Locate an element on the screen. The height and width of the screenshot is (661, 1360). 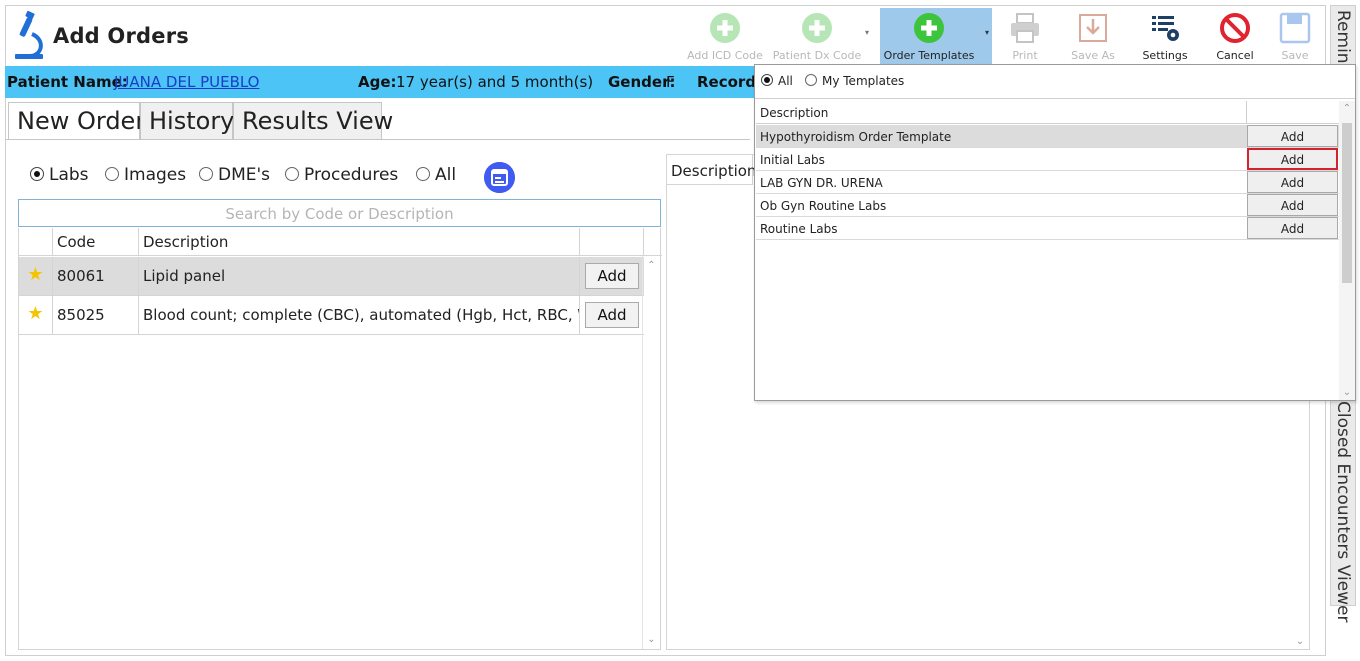
calendar-filter-icon is located at coordinates (499, 177).